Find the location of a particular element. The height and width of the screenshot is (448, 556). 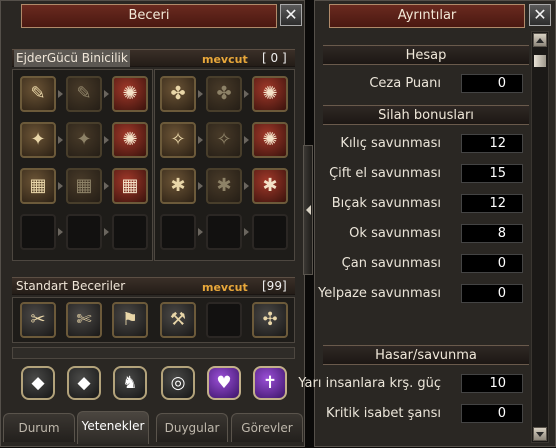

scroll-down-button is located at coordinates (540, 434).